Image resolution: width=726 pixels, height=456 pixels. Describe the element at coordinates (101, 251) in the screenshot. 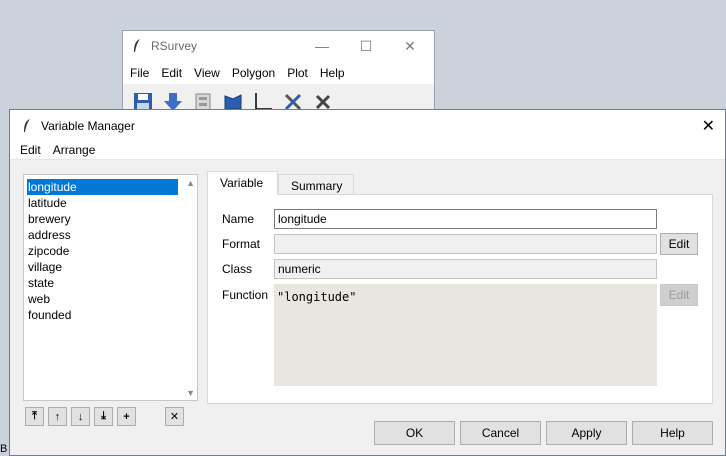

I see `list-item: zipcode` at that location.